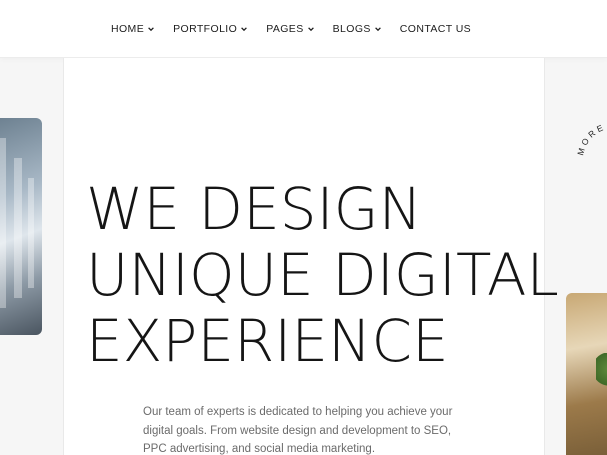 Image resolution: width=607 pixels, height=455 pixels. Describe the element at coordinates (586, 374) in the screenshot. I see `workspace-photo` at that location.